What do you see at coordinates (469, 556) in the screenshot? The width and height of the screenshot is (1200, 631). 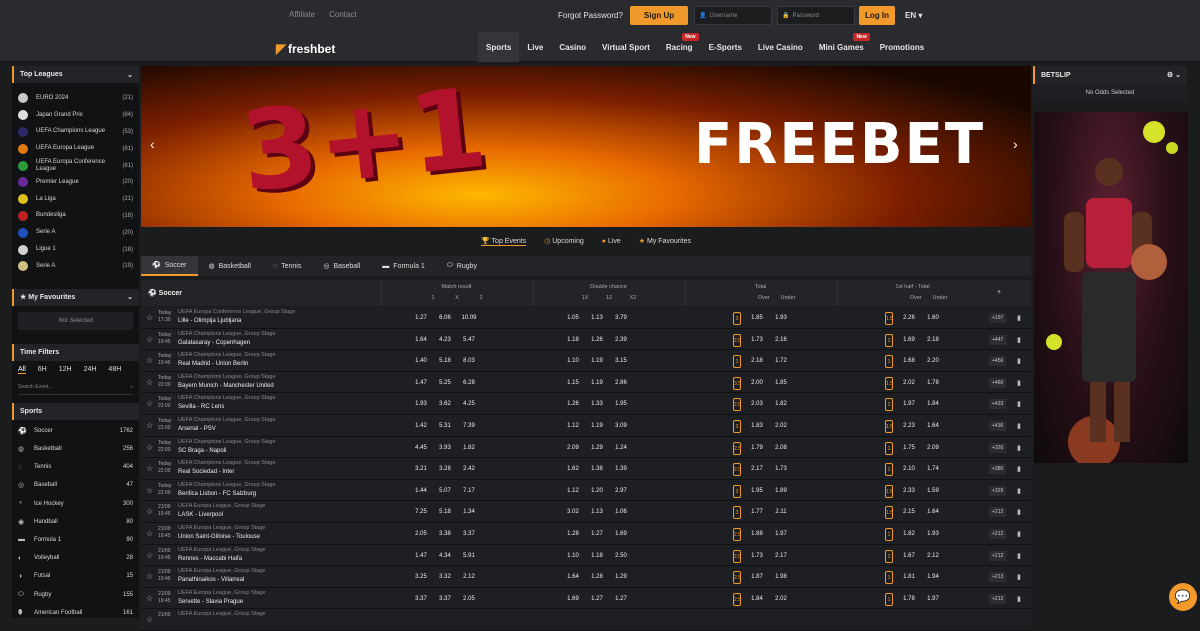 I see `odd-match-result: 5.91` at bounding box center [469, 556].